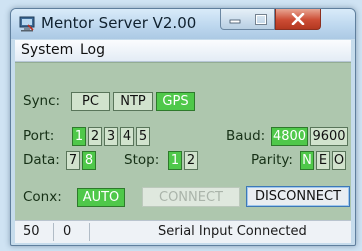 This screenshot has width=362, height=251. Describe the element at coordinates (191, 197) in the screenshot. I see `connect-button: CONNECT` at that location.